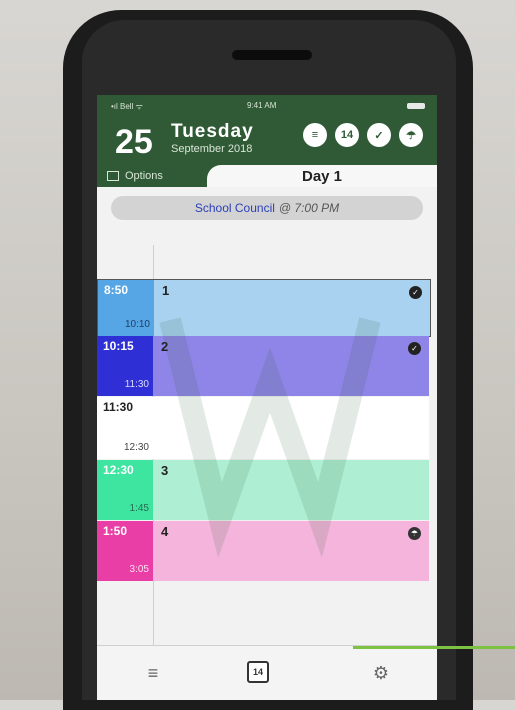  What do you see at coordinates (137, 324) in the screenshot?
I see `end-time: 10:10` at bounding box center [137, 324].